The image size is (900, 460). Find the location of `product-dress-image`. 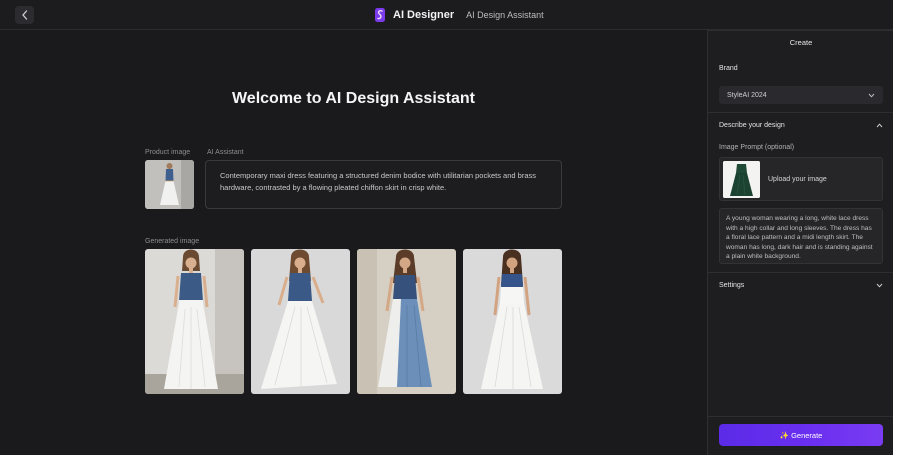

product-dress-image is located at coordinates (169, 184).